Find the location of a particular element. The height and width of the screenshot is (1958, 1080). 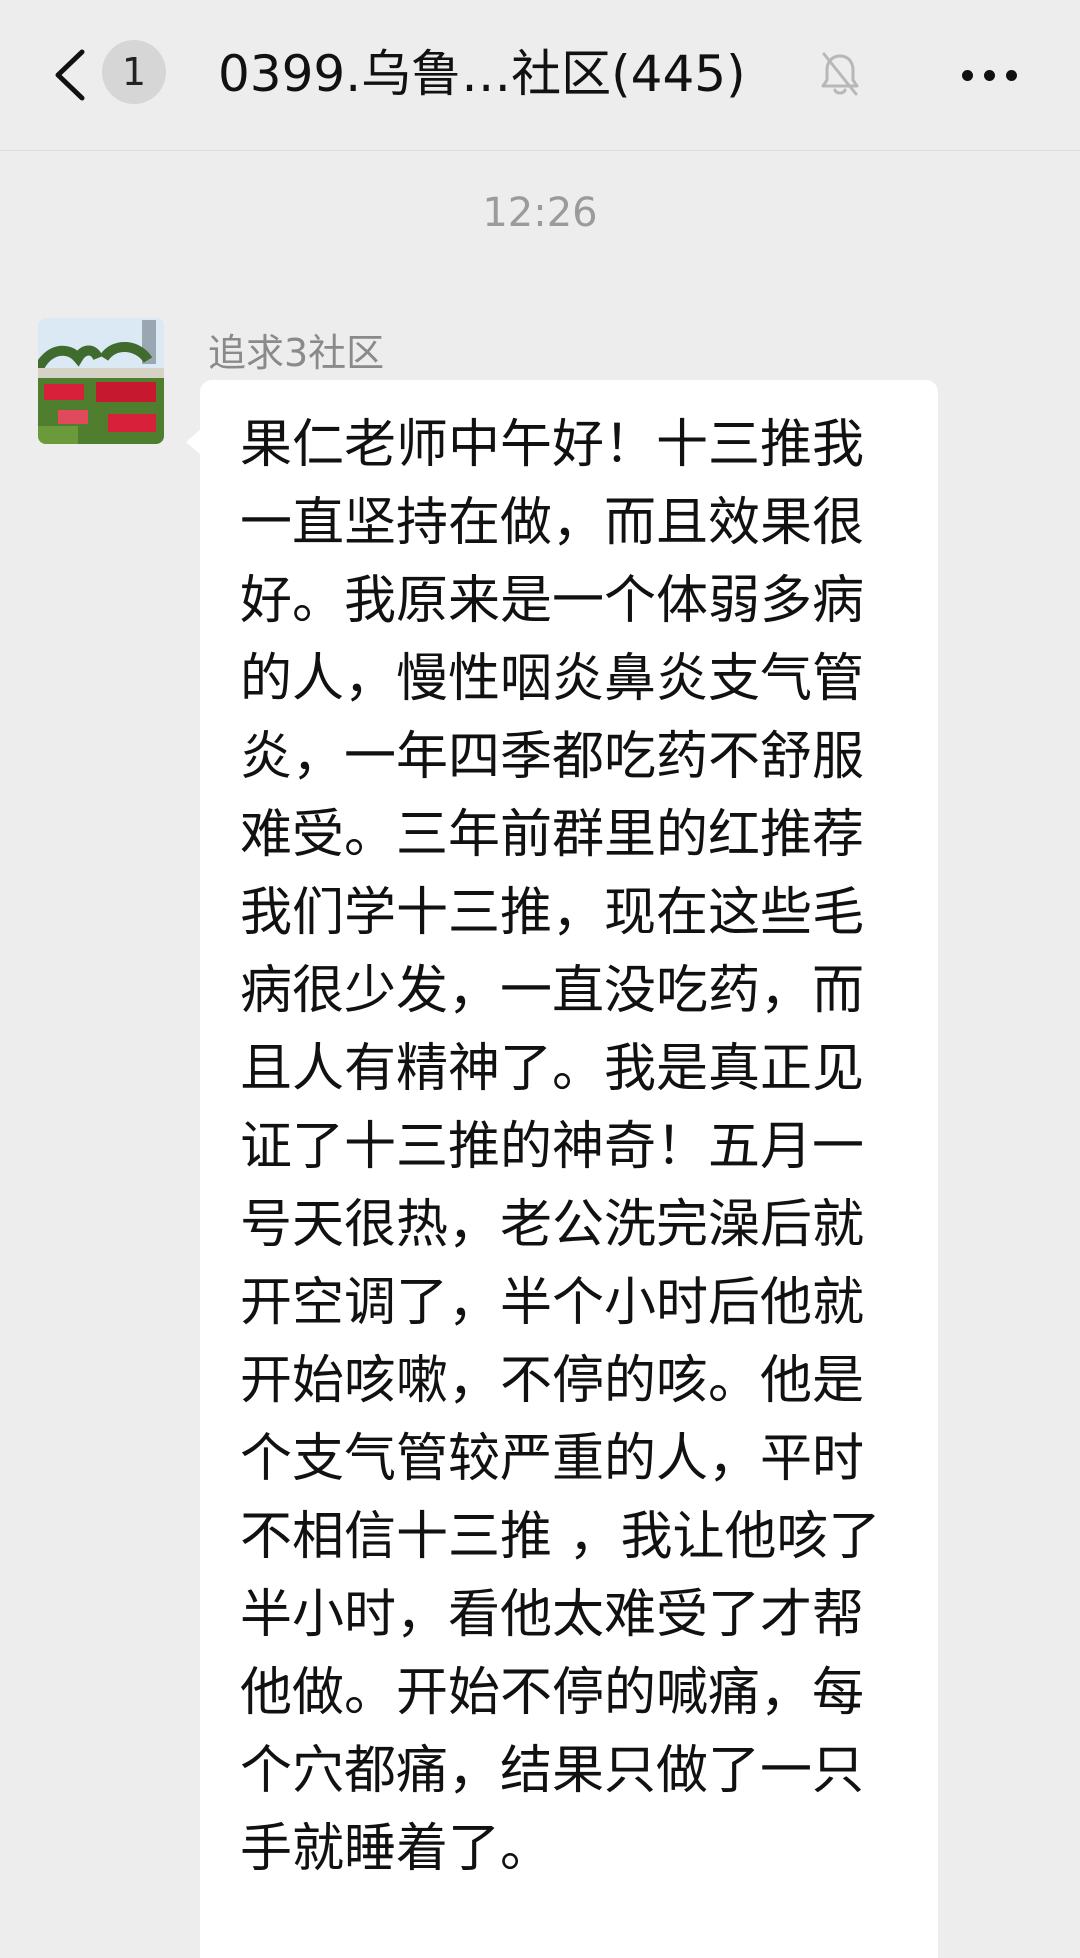

unread-count-badge: 1 is located at coordinates (134, 72).